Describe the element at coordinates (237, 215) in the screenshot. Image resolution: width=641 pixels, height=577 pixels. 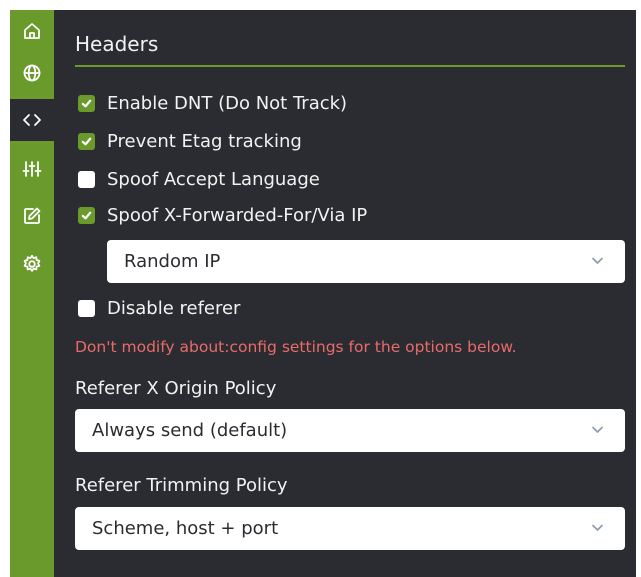
I see `xff-label: Spoof X-Forwarded-For/Via IP` at that location.